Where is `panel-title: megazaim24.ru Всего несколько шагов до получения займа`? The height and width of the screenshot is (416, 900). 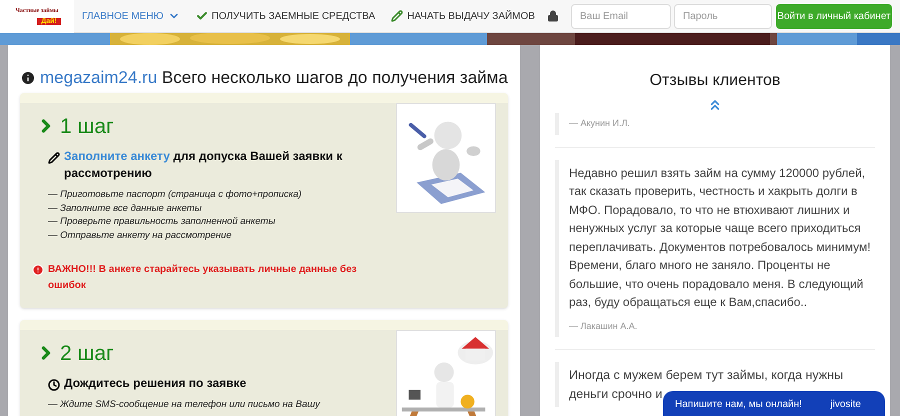 panel-title: megazaim24.ru Всего несколько шагов до получения займа is located at coordinates (274, 78).